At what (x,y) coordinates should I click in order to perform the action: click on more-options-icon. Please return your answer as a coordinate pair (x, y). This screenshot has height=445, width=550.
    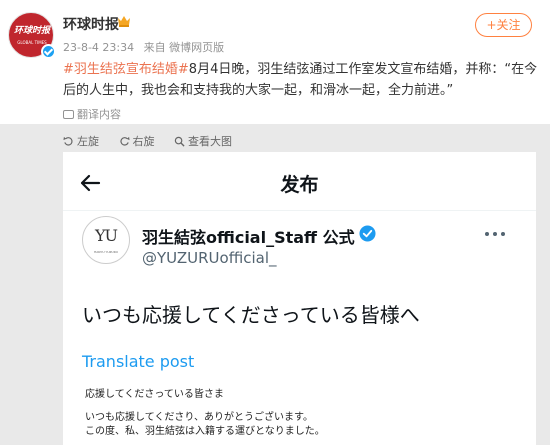
    Looking at the image, I should click on (496, 235).